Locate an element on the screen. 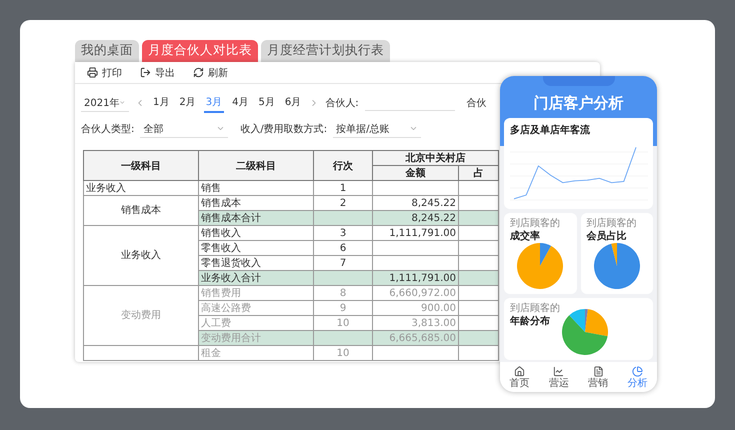  export-icon is located at coordinates (145, 72).